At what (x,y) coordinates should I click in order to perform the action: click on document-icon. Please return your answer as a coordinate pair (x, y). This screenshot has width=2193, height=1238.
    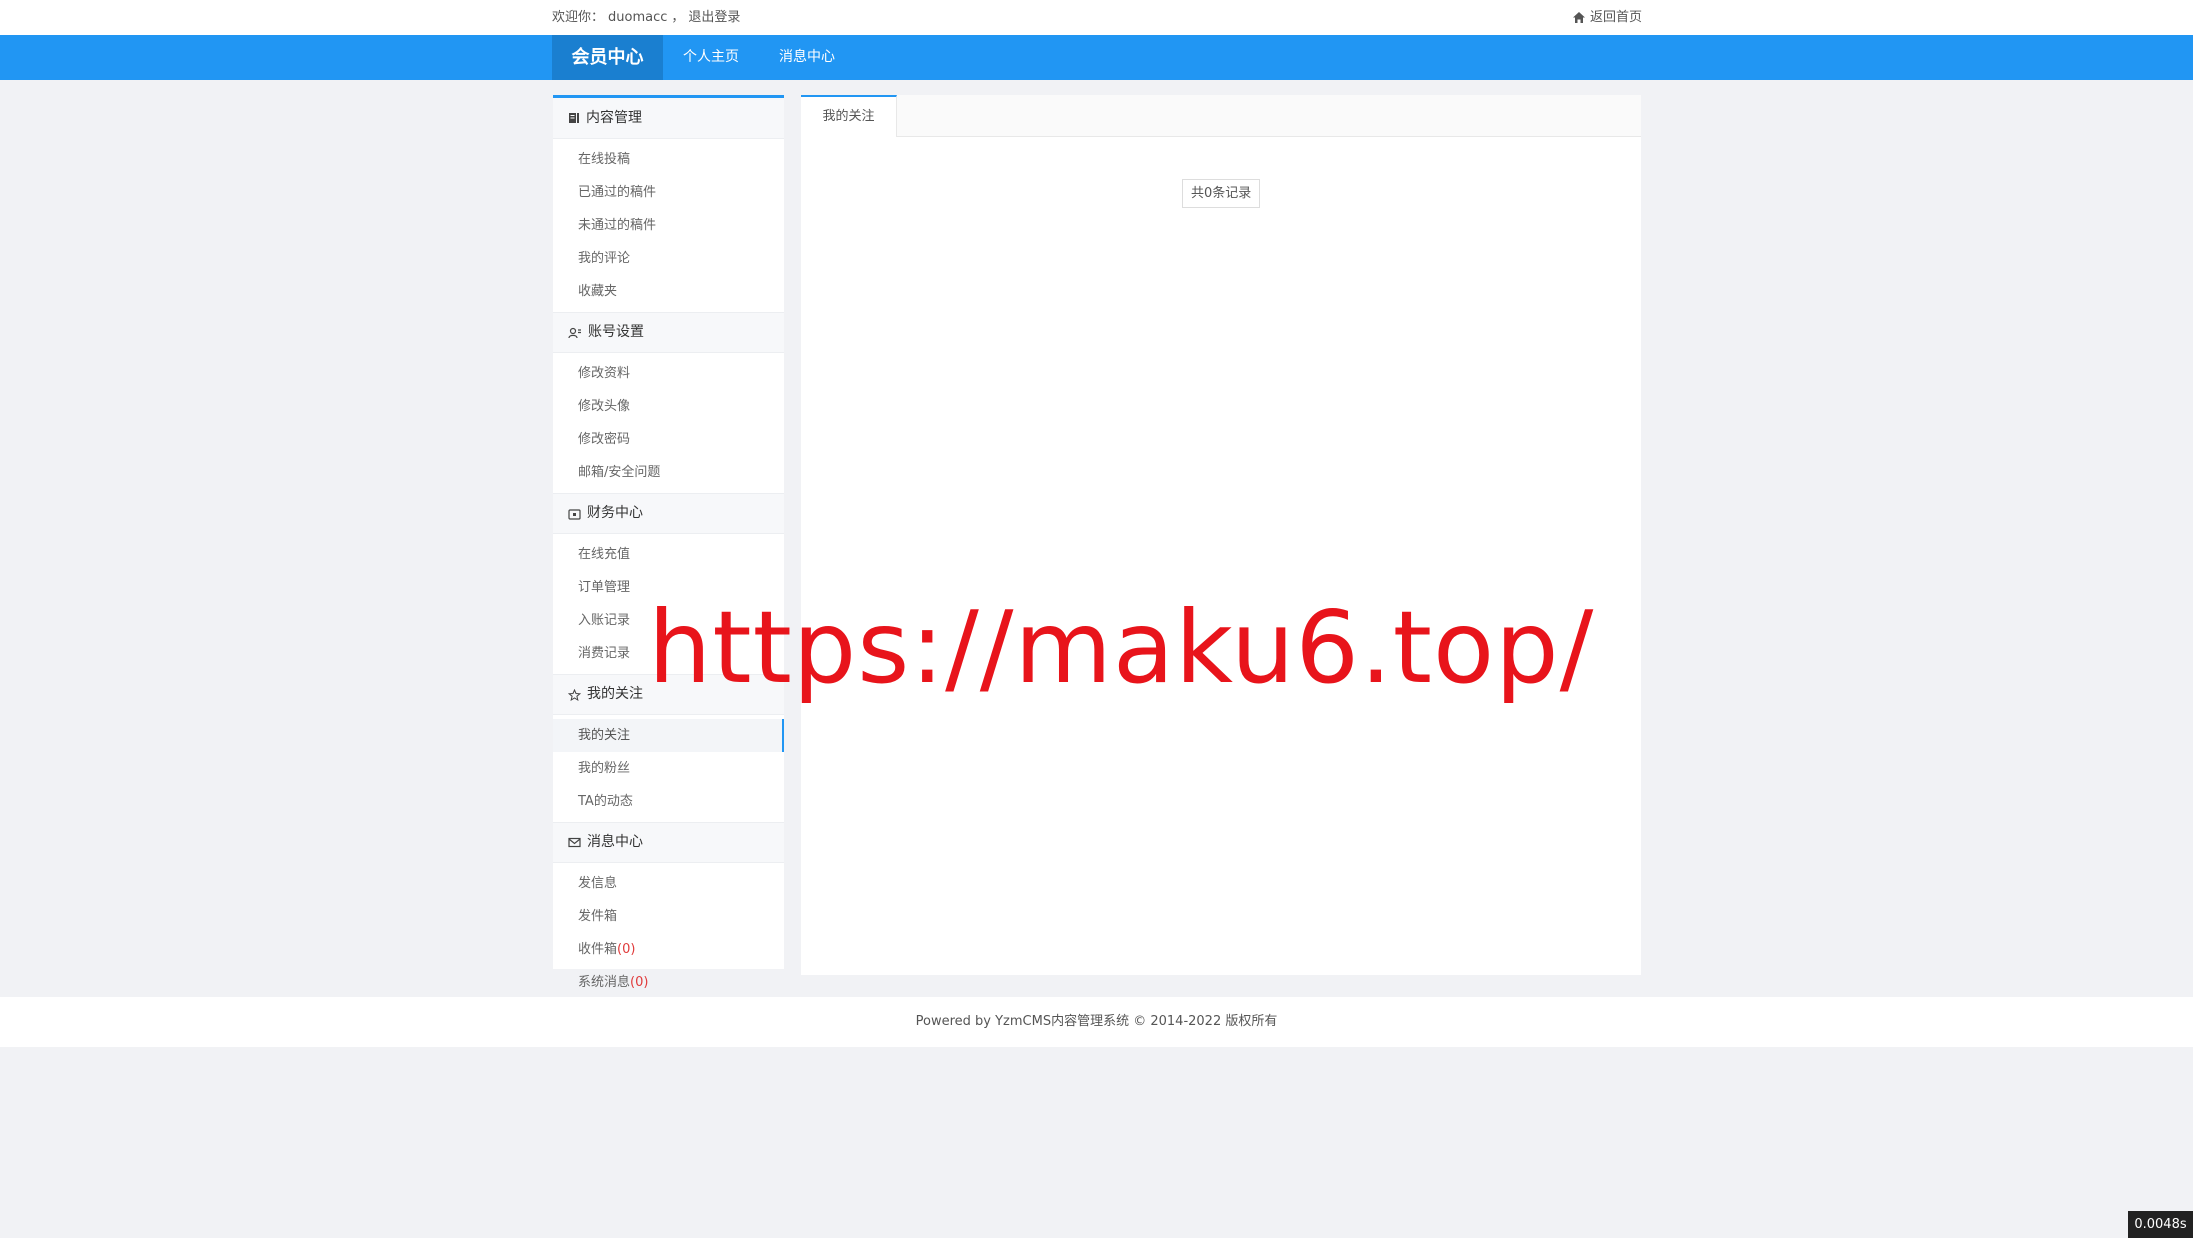
    Looking at the image, I should click on (574, 118).